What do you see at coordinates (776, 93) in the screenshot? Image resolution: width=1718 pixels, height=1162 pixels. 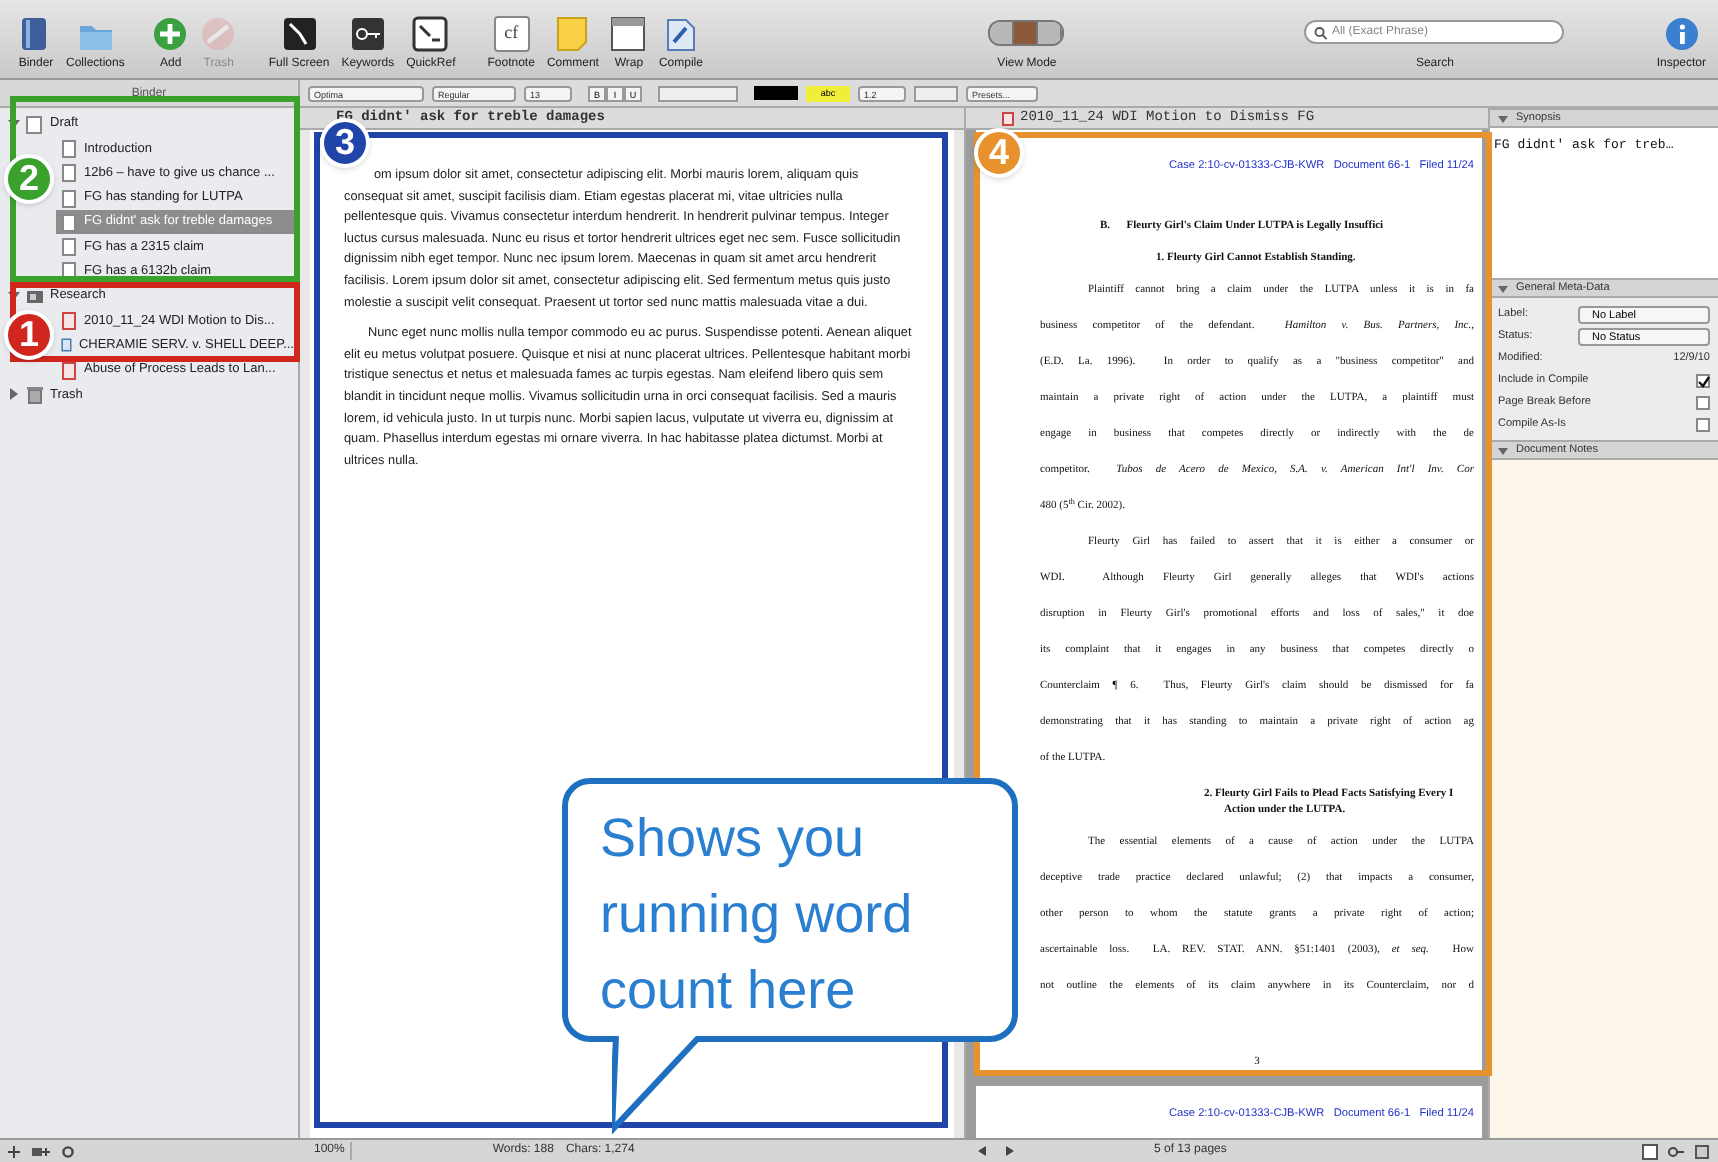 I see `text-color-swatch` at bounding box center [776, 93].